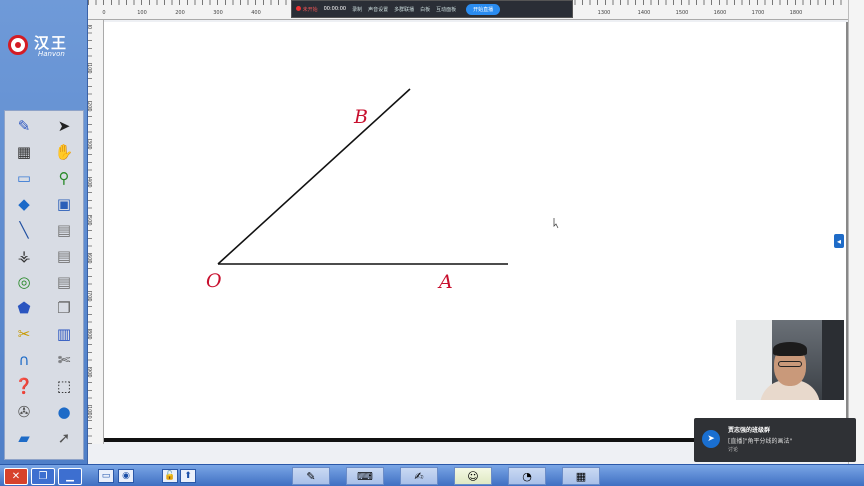 The height and width of the screenshot is (486, 864). I want to click on save-icon: ▣, so click(64, 204).